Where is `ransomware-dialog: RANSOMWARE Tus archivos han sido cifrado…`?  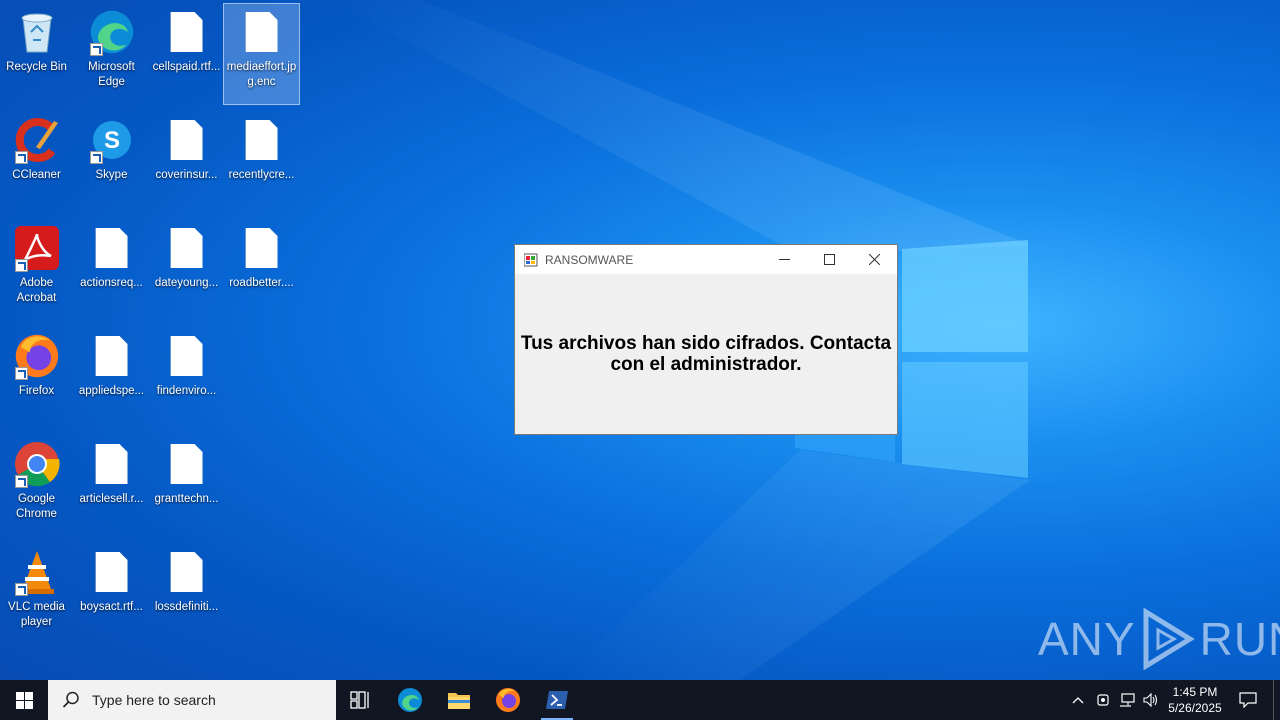
ransomware-dialog: RANSOMWARE Tus archivos han sido cifrado… is located at coordinates (706, 339).